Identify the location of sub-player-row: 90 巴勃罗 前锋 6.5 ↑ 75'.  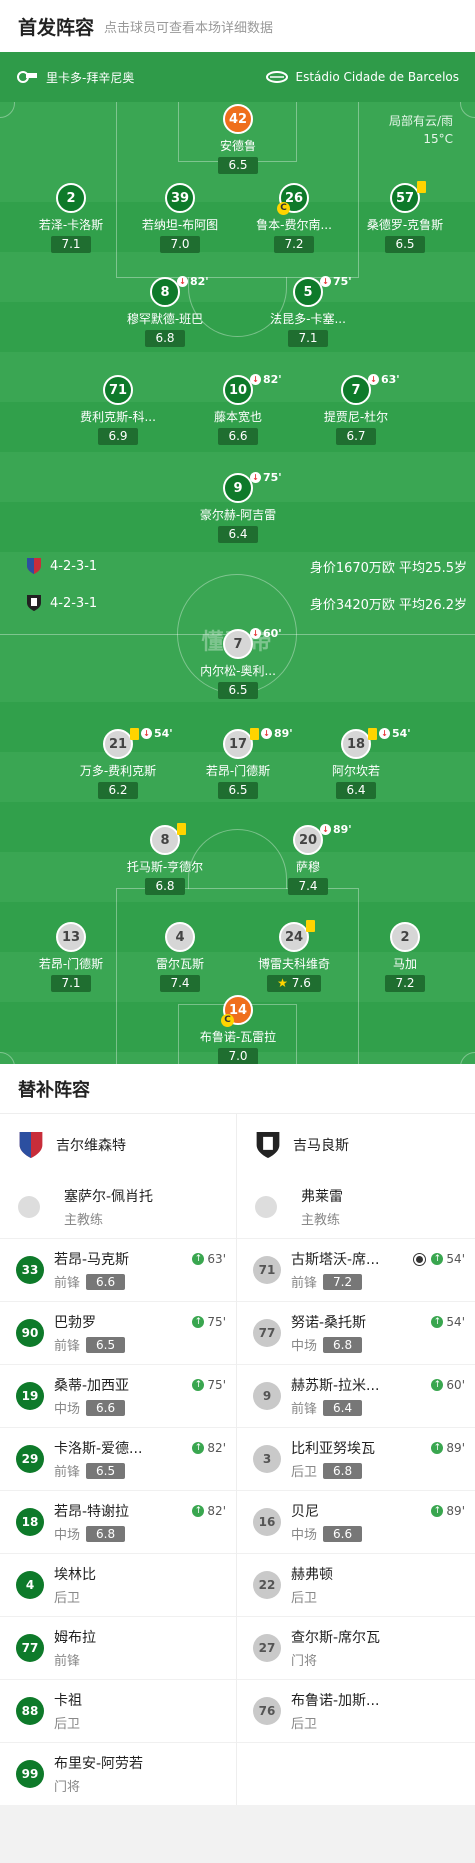
(118, 1332).